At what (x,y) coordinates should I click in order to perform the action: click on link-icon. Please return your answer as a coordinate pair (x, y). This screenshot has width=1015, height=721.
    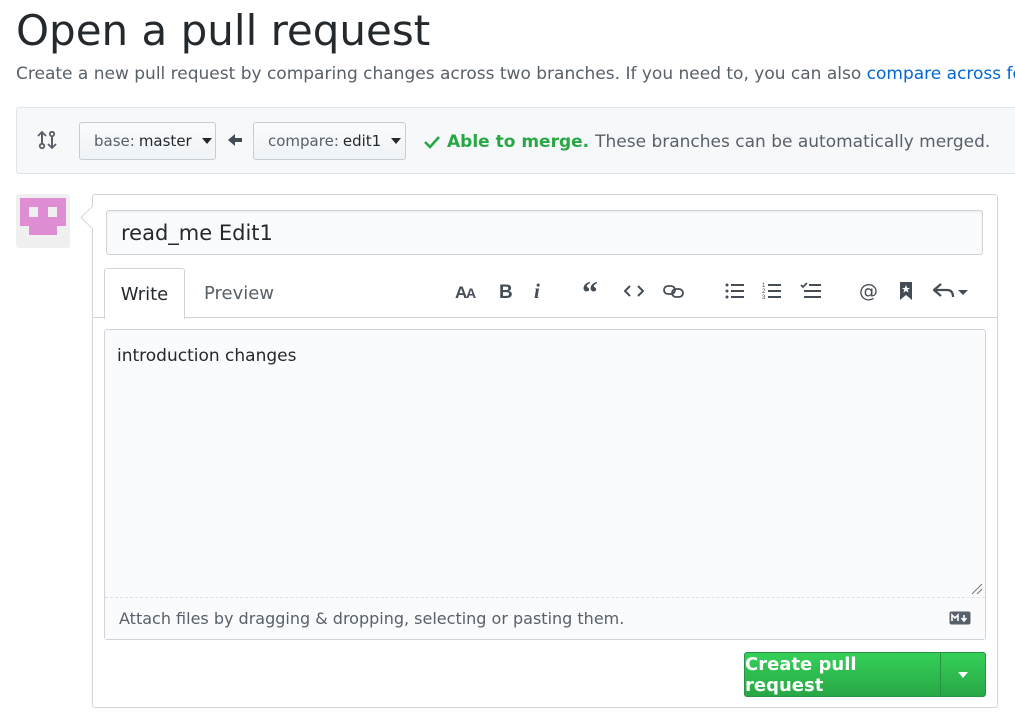
    Looking at the image, I should click on (674, 291).